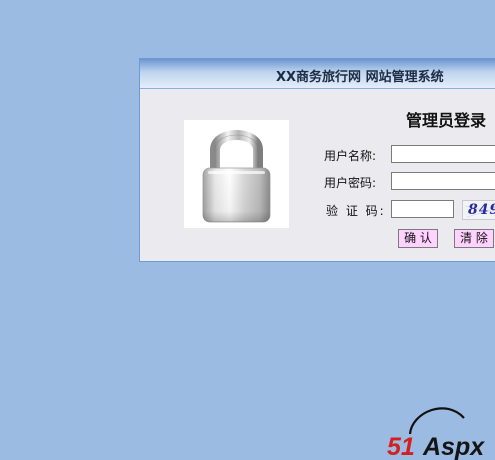 This screenshot has width=495, height=460. I want to click on captcha-label: 验 证 码:, so click(356, 211).